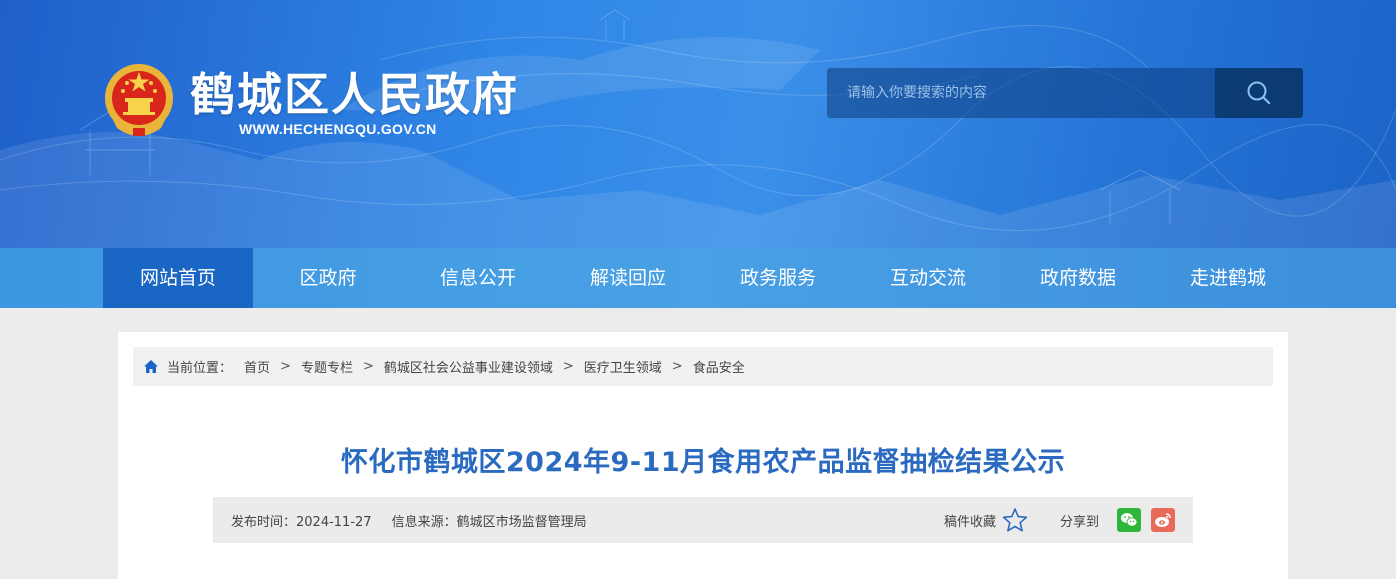 This screenshot has width=1396, height=579. What do you see at coordinates (178, 278) in the screenshot?
I see `nav-item-home: 网站首页` at bounding box center [178, 278].